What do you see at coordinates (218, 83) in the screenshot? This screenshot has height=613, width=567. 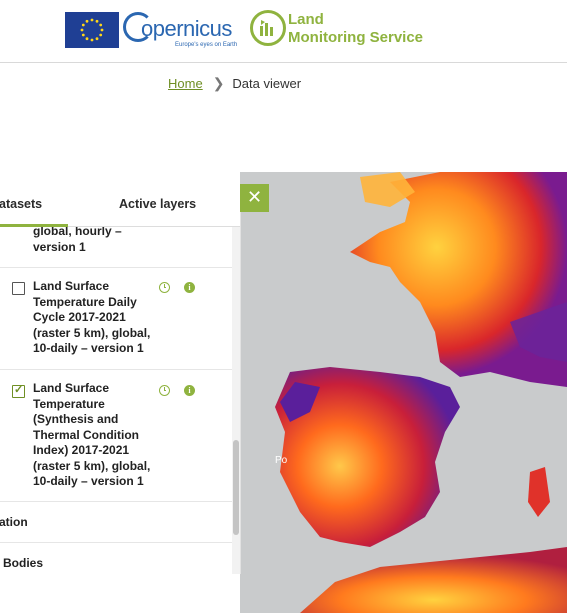 I see `chevron-right-icon: ❯` at bounding box center [218, 83].